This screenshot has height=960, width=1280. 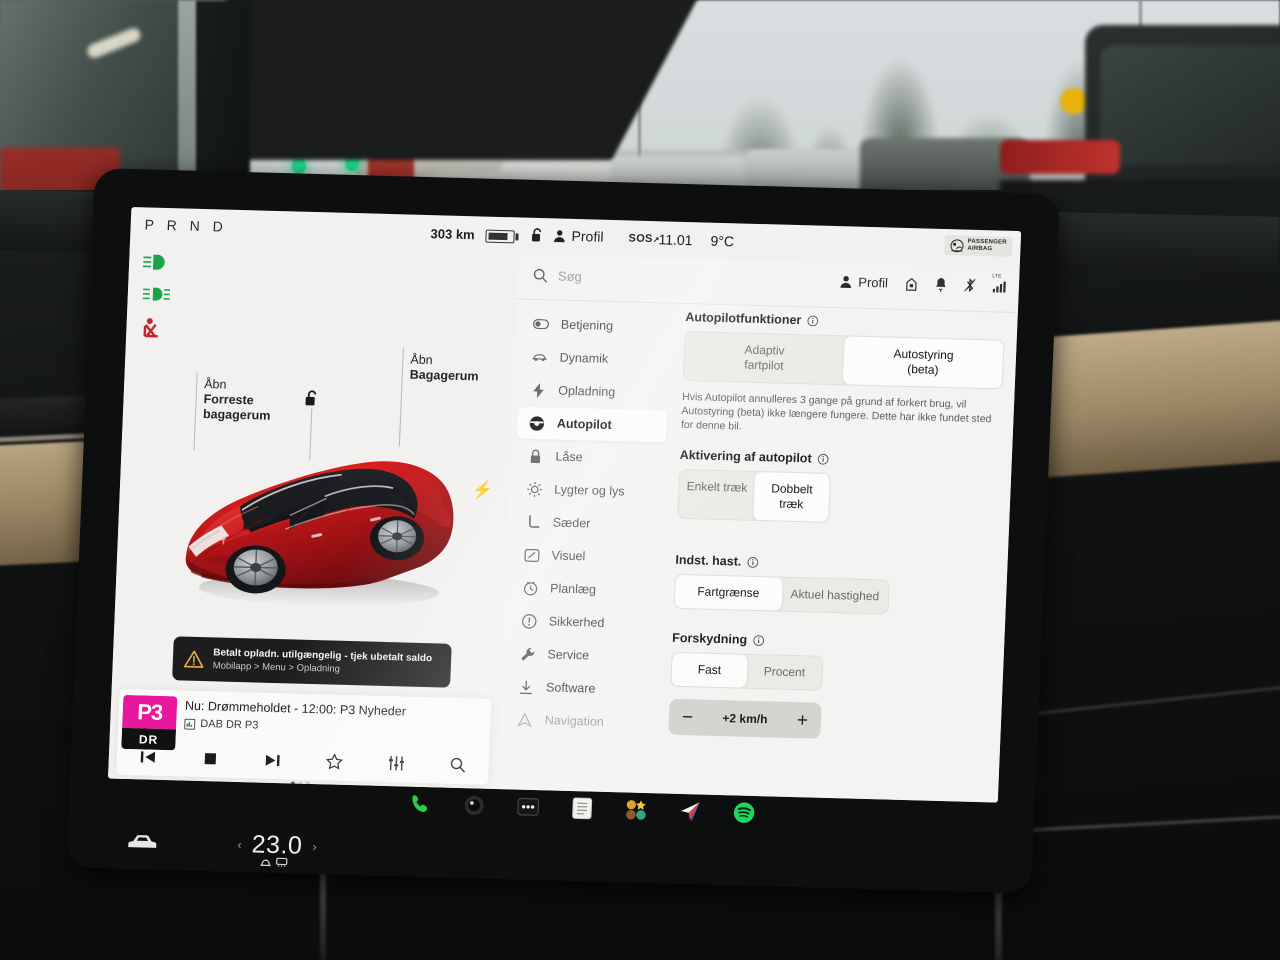 What do you see at coordinates (334, 762) in the screenshot?
I see `favorite-star-button` at bounding box center [334, 762].